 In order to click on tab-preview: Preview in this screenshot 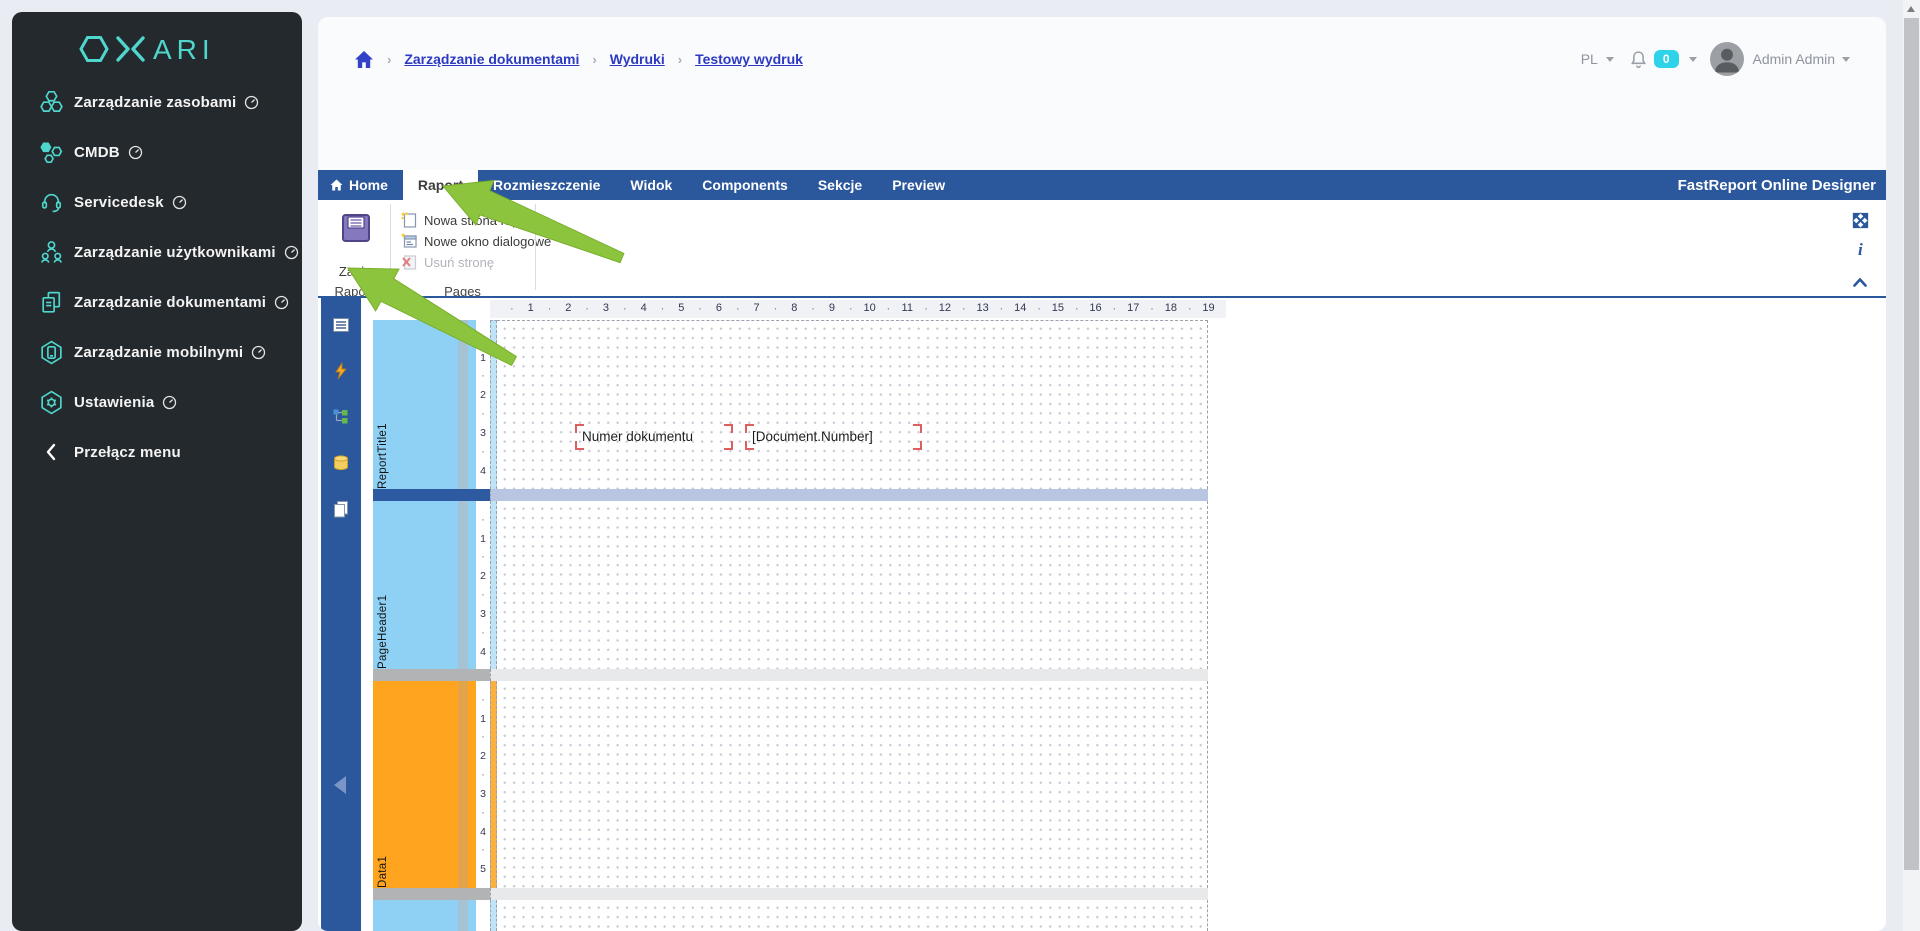, I will do `click(918, 185)`.